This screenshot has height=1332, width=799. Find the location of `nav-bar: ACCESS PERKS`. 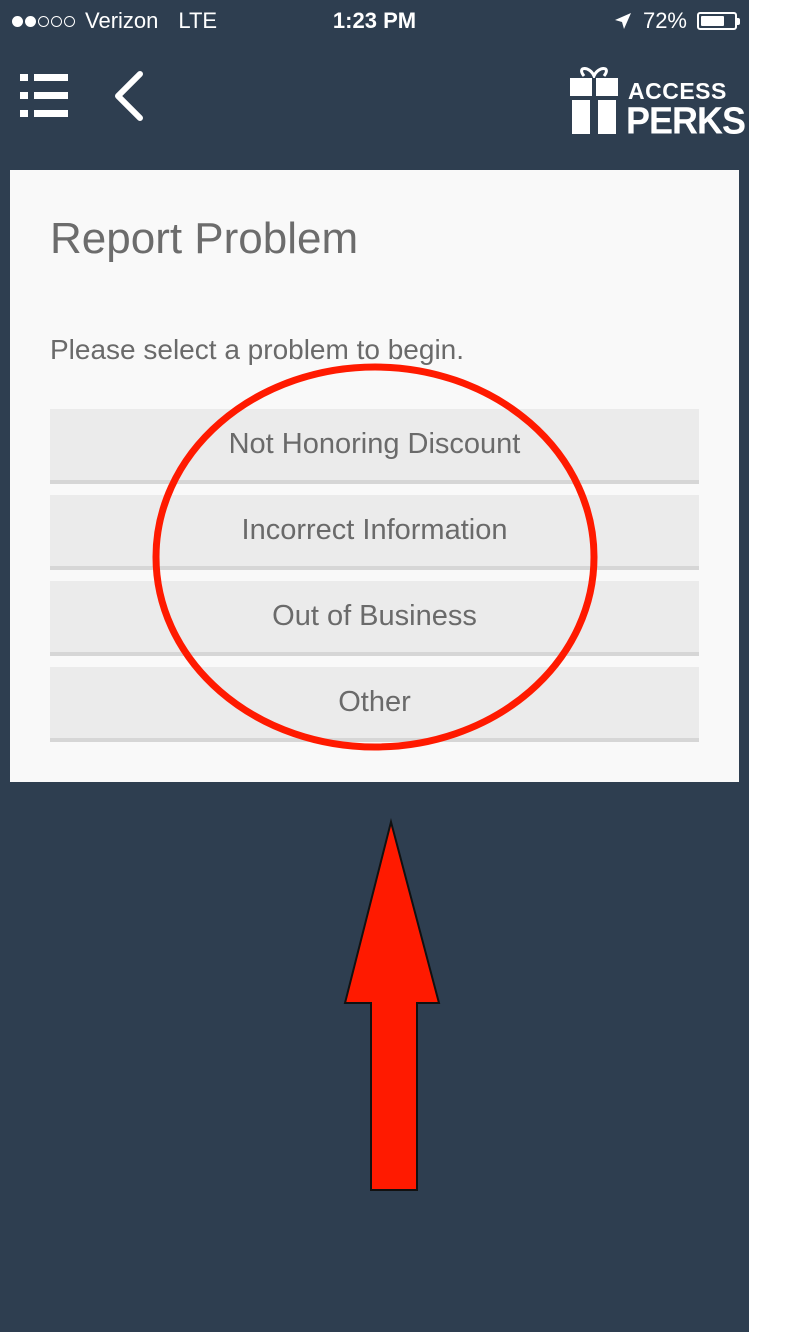

nav-bar: ACCESS PERKS is located at coordinates (374, 105).